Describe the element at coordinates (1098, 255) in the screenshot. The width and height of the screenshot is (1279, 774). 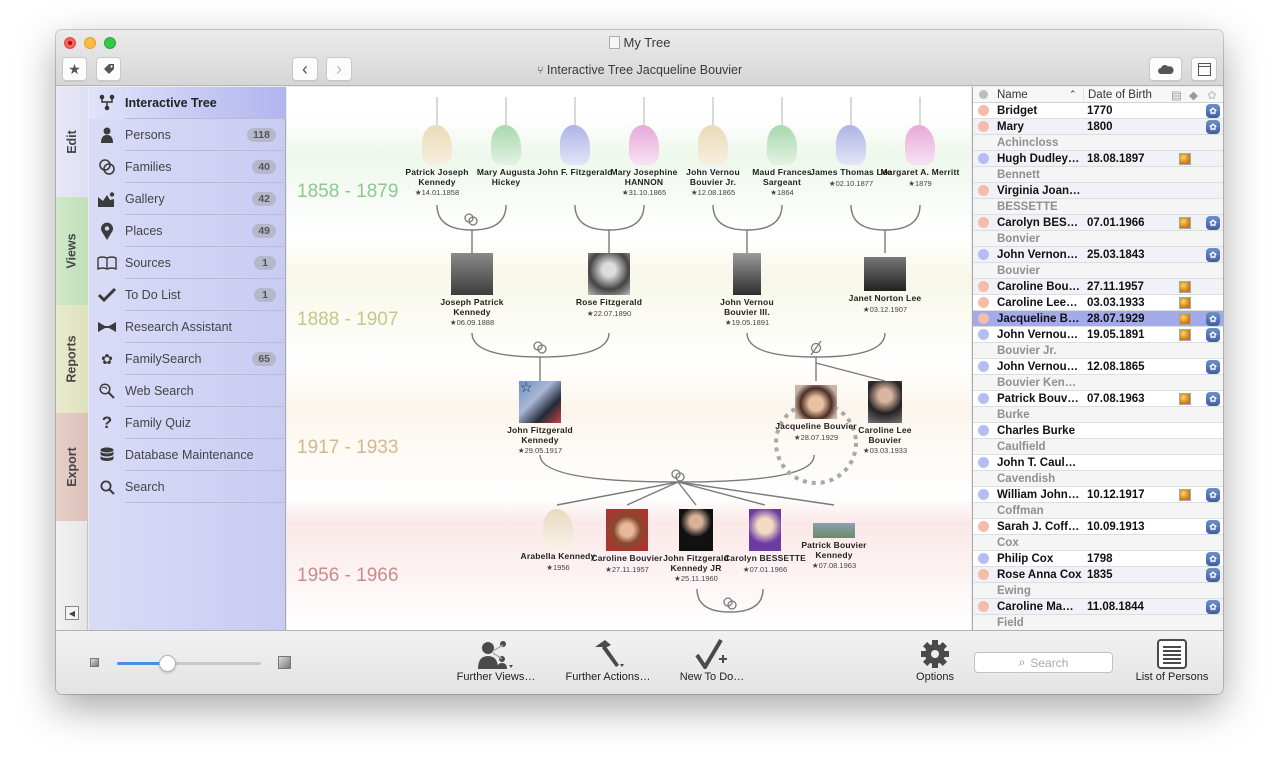
I see `person-row: John Vernon… 25.03.1843 ✿` at that location.